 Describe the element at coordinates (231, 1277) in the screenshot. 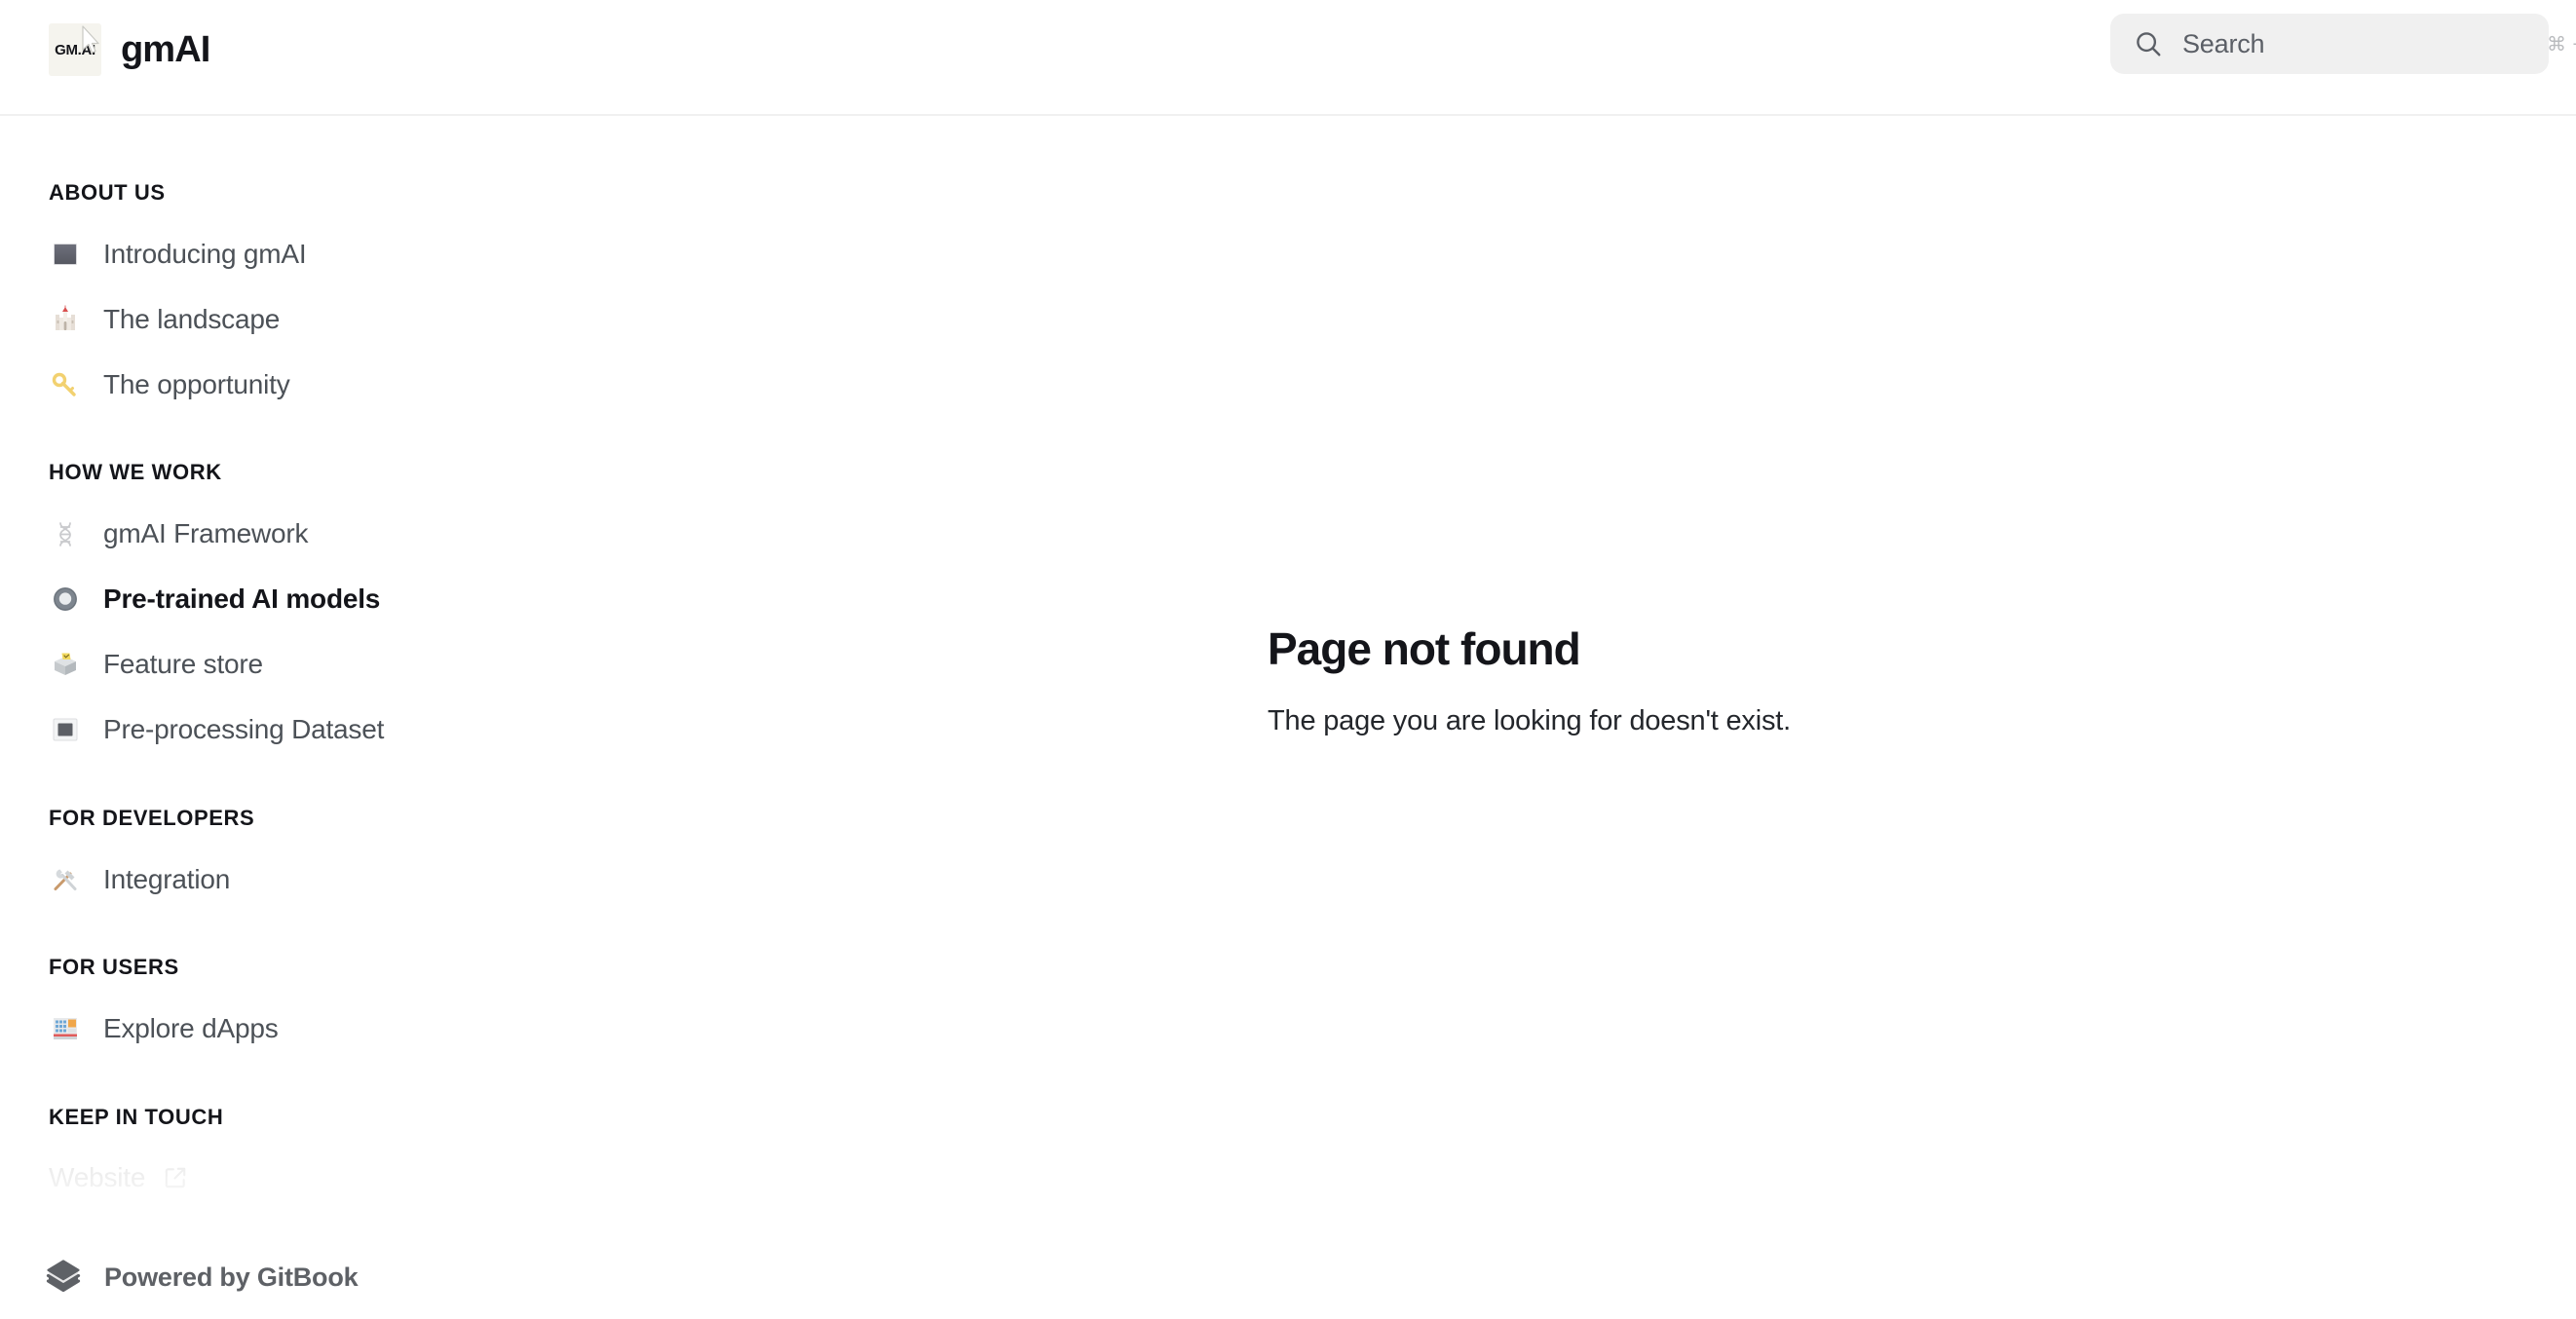

I see `powered-by-label: Powered by GitBook` at that location.